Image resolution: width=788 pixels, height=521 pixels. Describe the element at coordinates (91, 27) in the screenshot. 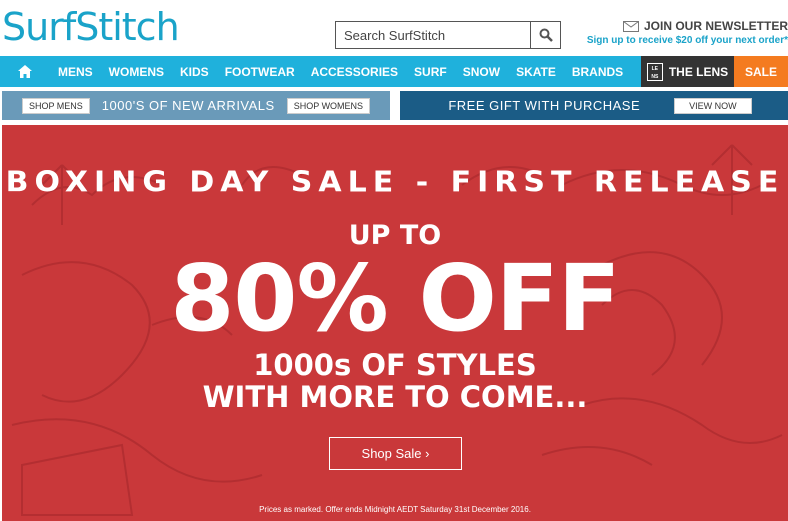

I see `surfstitch-logo: SurfStitch` at that location.